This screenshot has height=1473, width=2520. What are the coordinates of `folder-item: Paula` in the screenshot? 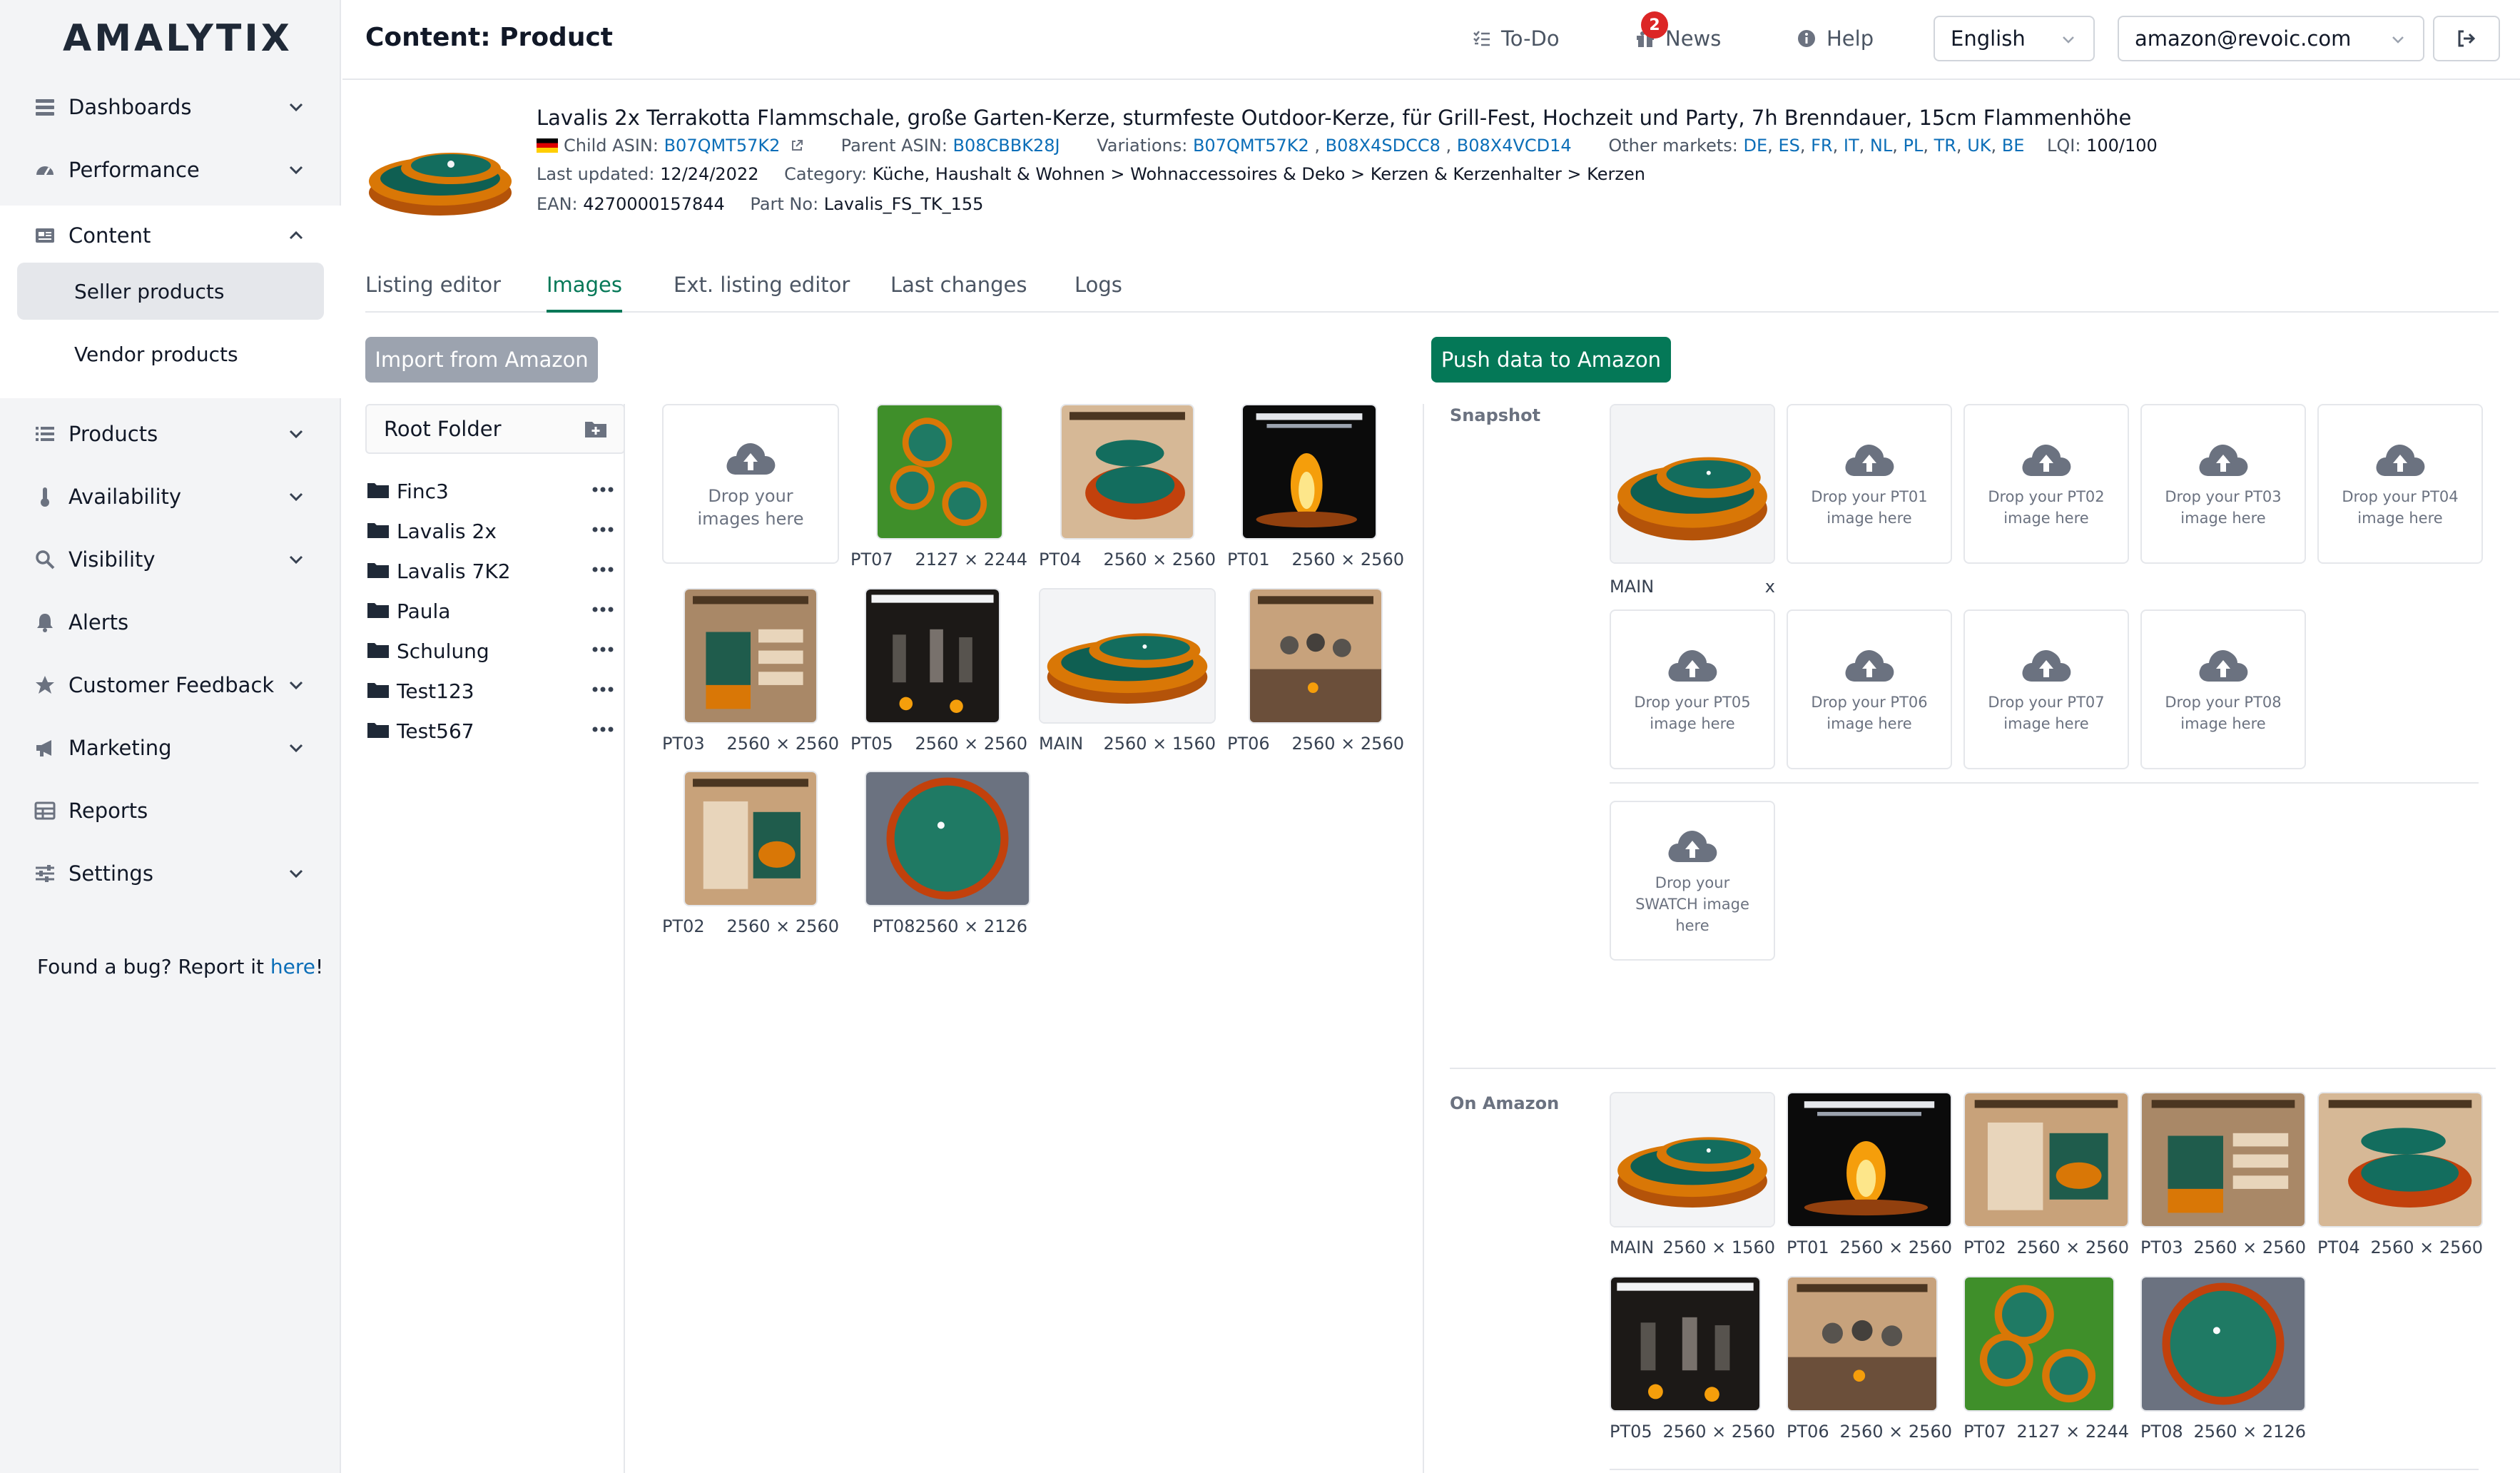 It's located at (495, 611).